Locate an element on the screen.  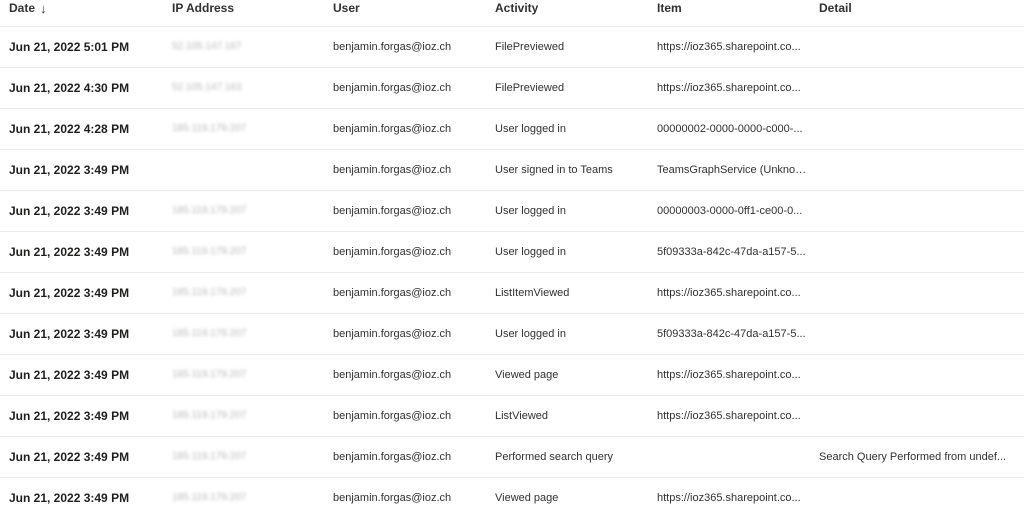
ip-address-cell: 52.105.147.163 is located at coordinates (207, 87).